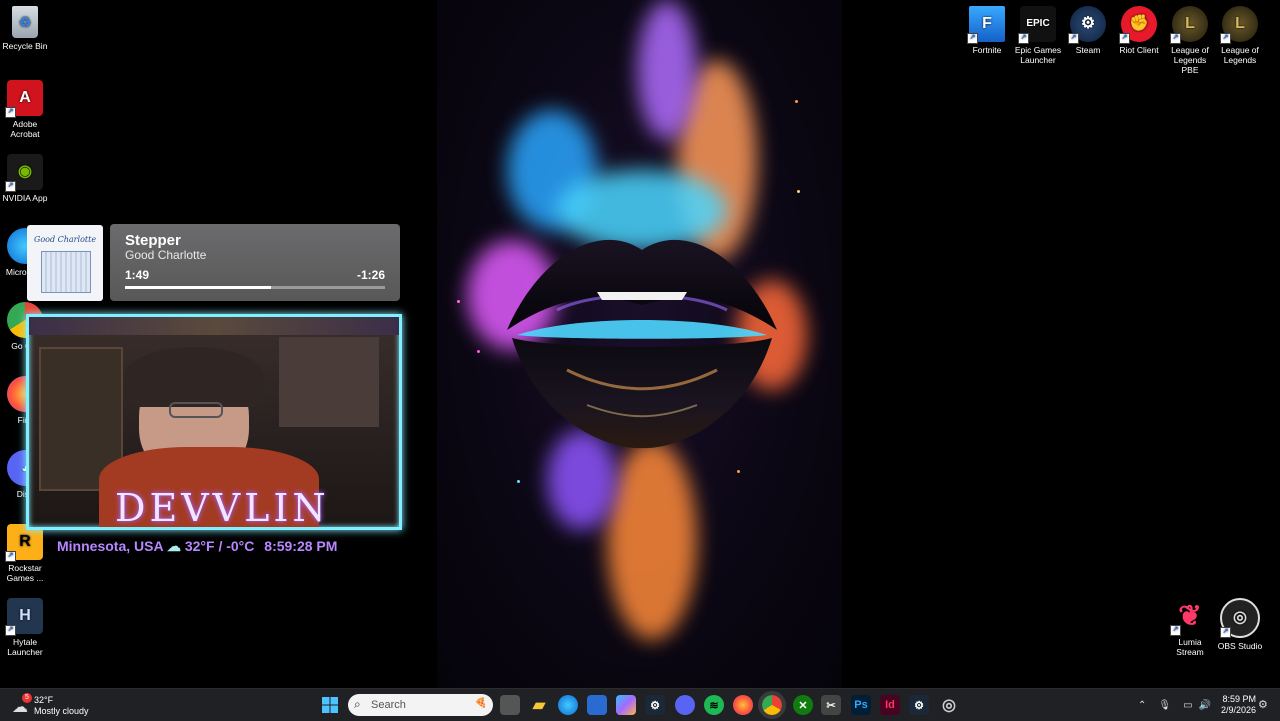 Image resolution: width=1280 pixels, height=721 pixels. I want to click on desktop-icon-recycle-bin: ♻ Recycle Bin, so click(25, 28).